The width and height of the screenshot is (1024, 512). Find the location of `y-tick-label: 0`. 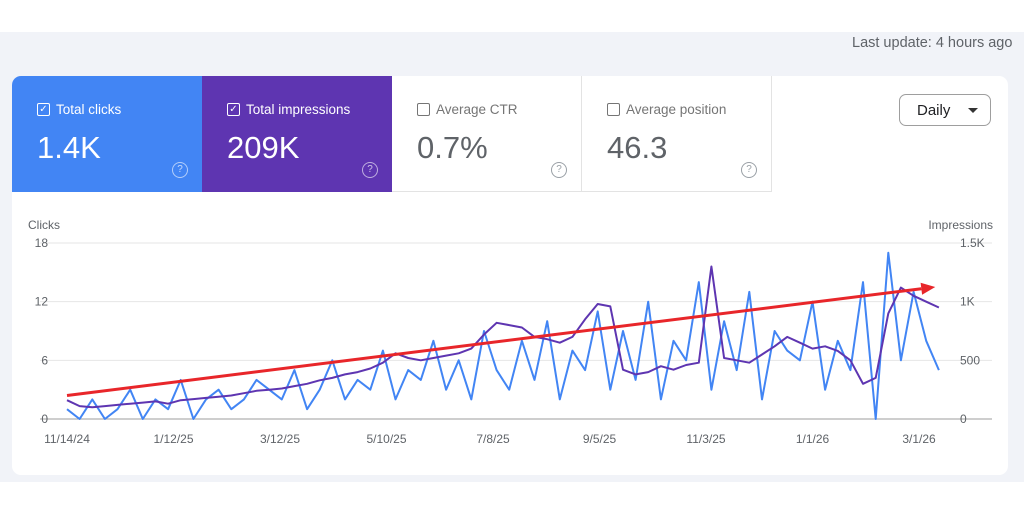

y-tick-label: 0 is located at coordinates (44, 419).